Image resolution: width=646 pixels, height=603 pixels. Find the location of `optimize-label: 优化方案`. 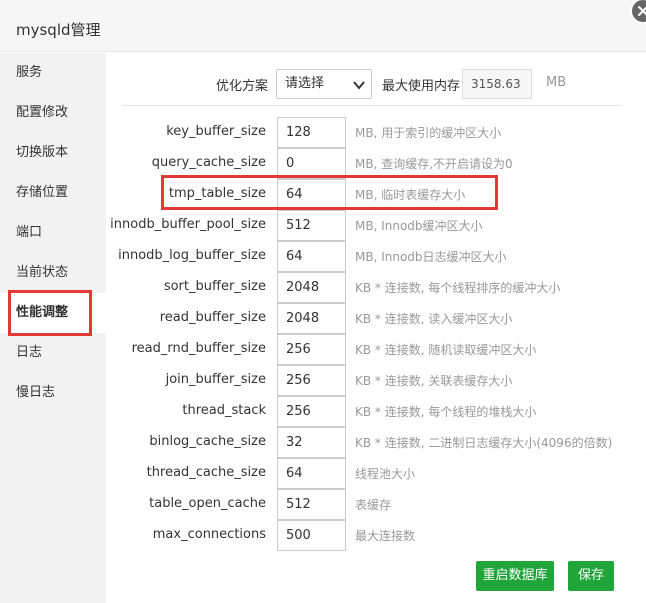

optimize-label: 优化方案 is located at coordinates (242, 86).